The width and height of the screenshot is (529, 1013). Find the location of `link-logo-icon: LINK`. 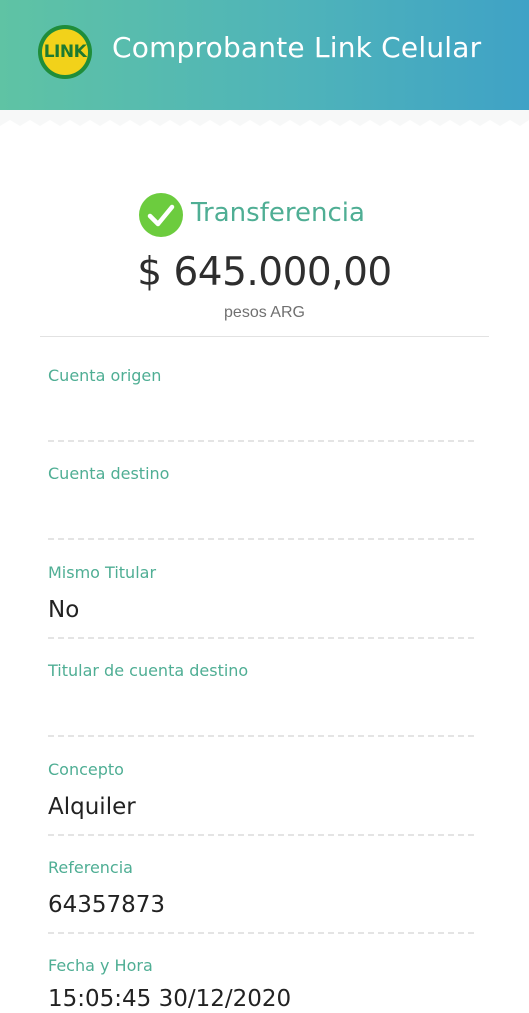

link-logo-icon: LINK is located at coordinates (65, 52).